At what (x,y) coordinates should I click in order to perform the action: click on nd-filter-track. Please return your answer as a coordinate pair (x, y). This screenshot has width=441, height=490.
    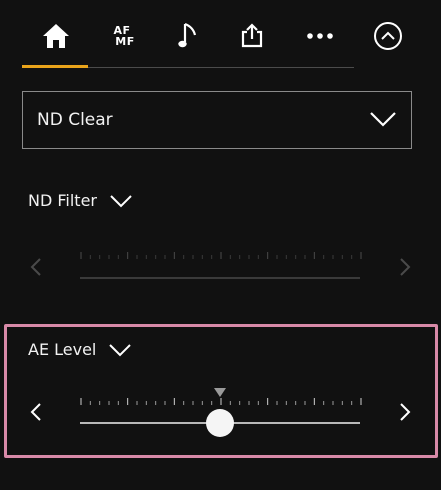
    Looking at the image, I should click on (220, 278).